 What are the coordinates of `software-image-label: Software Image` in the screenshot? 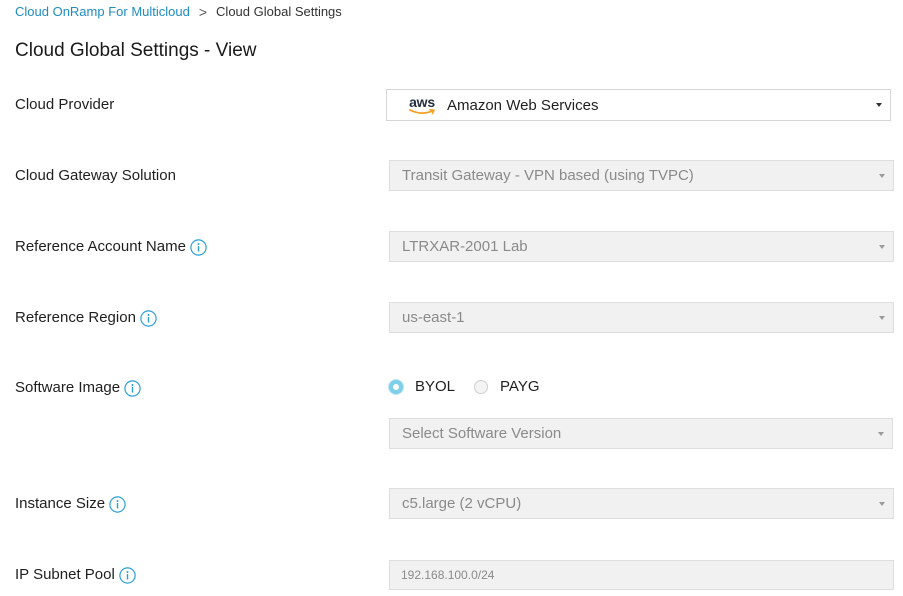 It's located at (78, 388).